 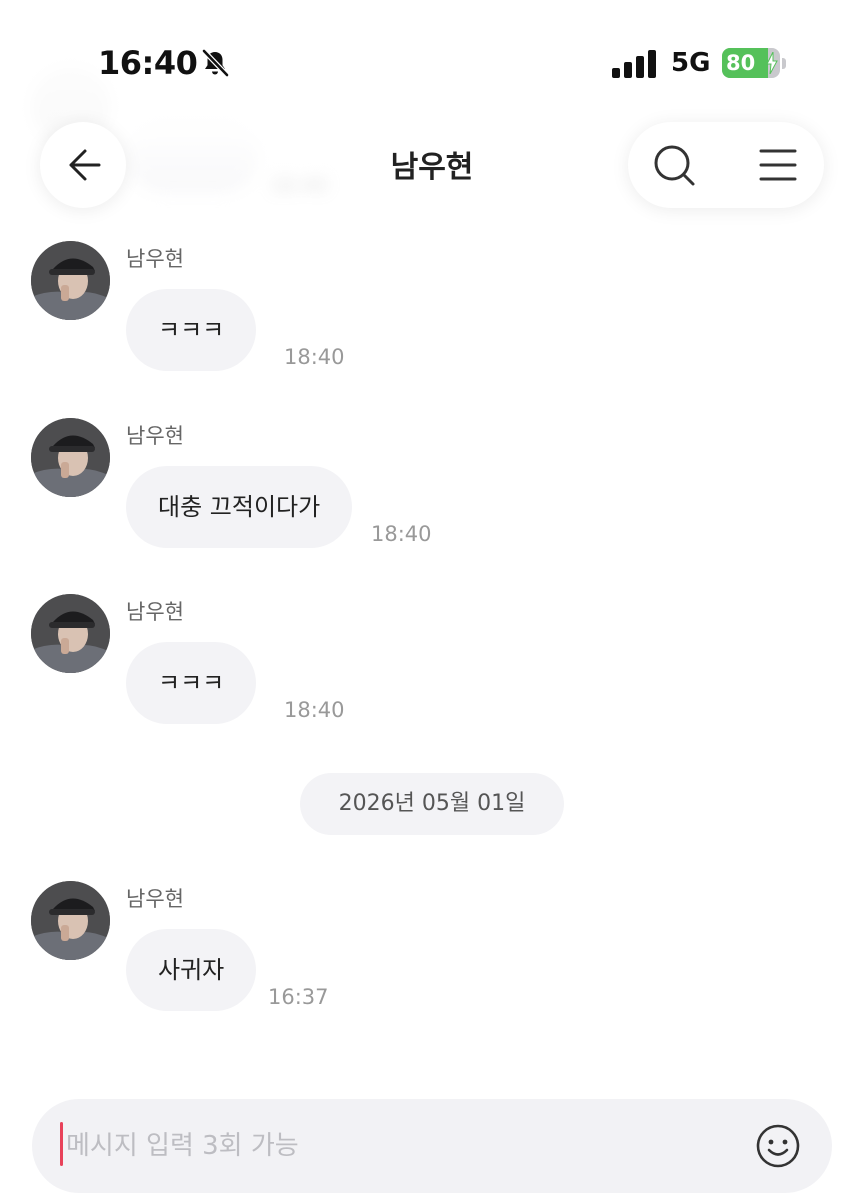 I want to click on search-icon, so click(x=674, y=165).